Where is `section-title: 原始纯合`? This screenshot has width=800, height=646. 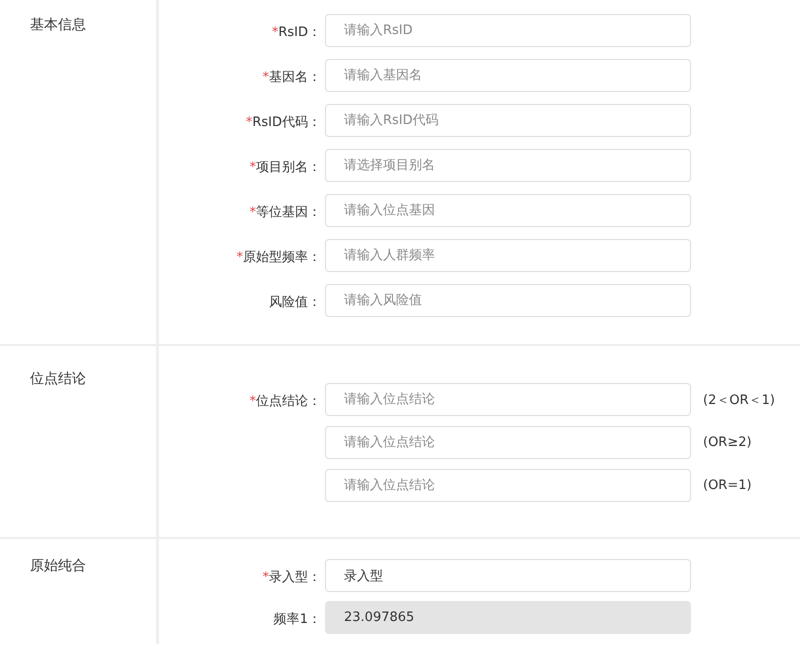
section-title: 原始纯合 is located at coordinates (58, 566).